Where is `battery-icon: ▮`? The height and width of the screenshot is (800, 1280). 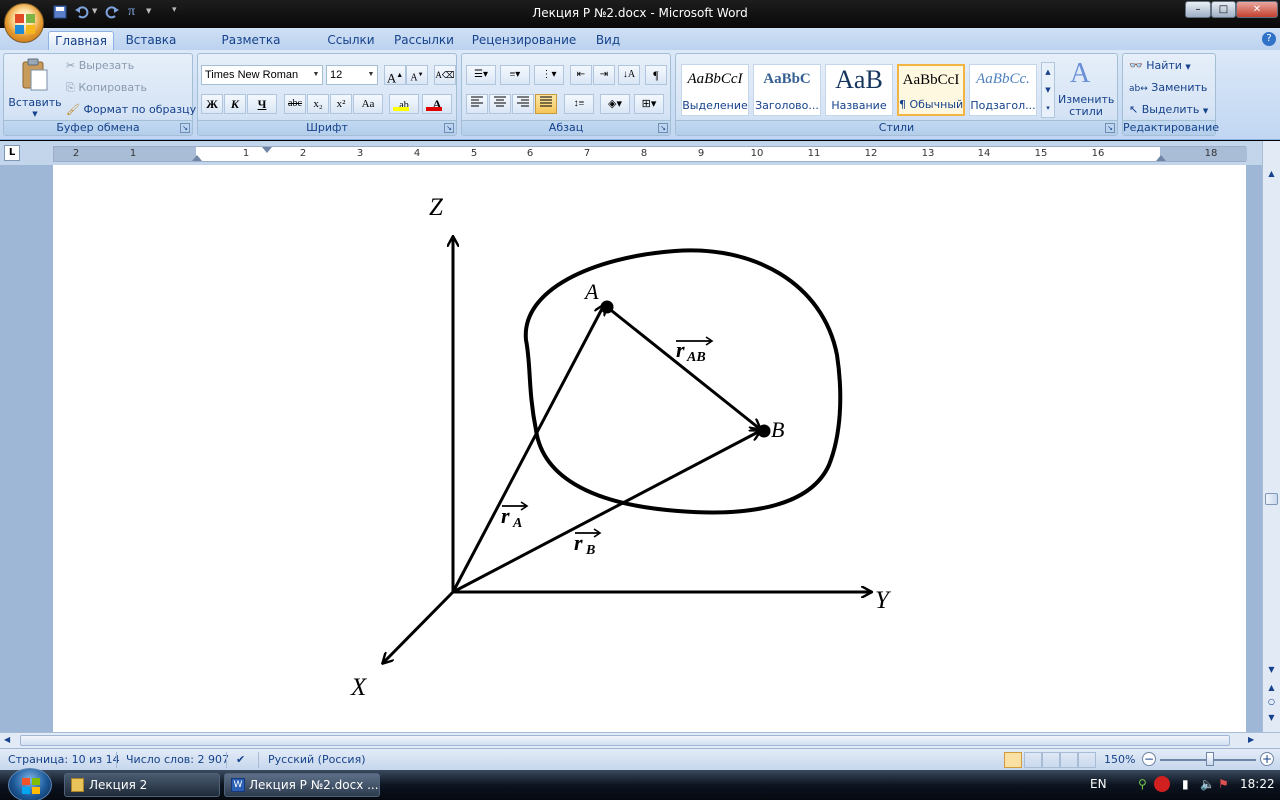
battery-icon: ▮ is located at coordinates (1185, 784).